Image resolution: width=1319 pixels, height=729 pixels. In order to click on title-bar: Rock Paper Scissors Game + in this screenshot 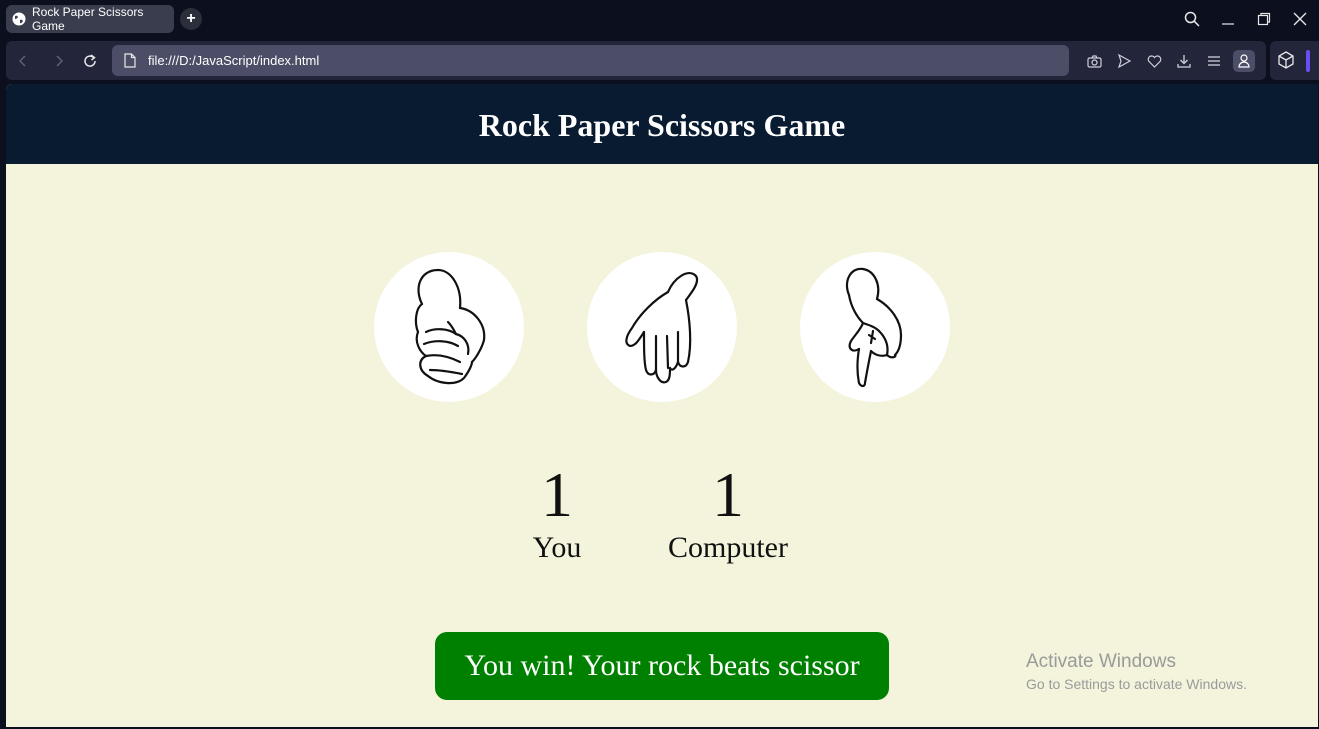, I will do `click(659, 19)`.